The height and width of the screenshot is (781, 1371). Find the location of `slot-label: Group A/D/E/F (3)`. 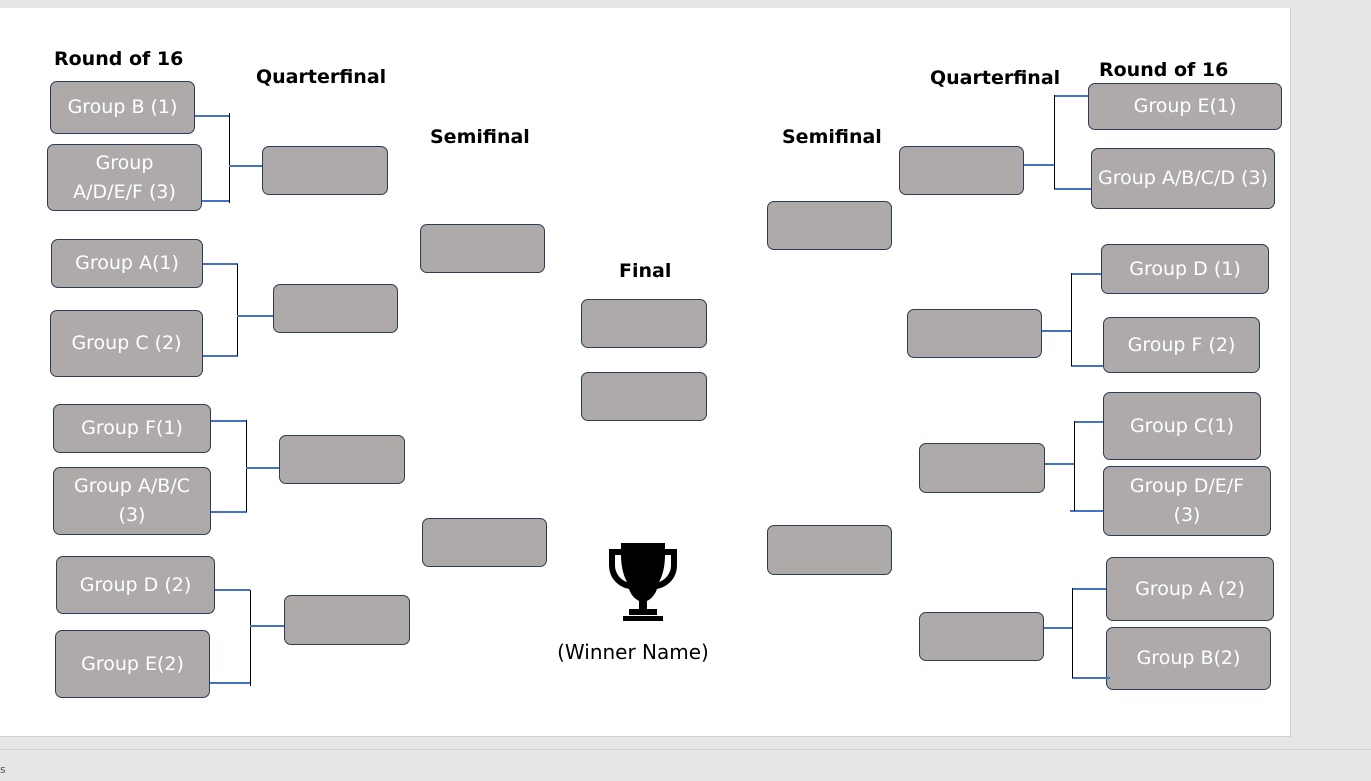

slot-label: Group A/D/E/F (3) is located at coordinates (124, 177).